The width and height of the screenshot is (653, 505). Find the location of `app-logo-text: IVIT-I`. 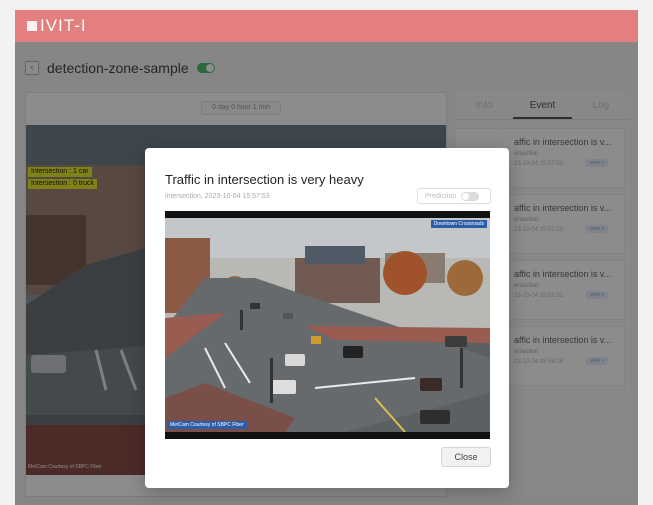

app-logo-text: IVIT-I is located at coordinates (63, 25).